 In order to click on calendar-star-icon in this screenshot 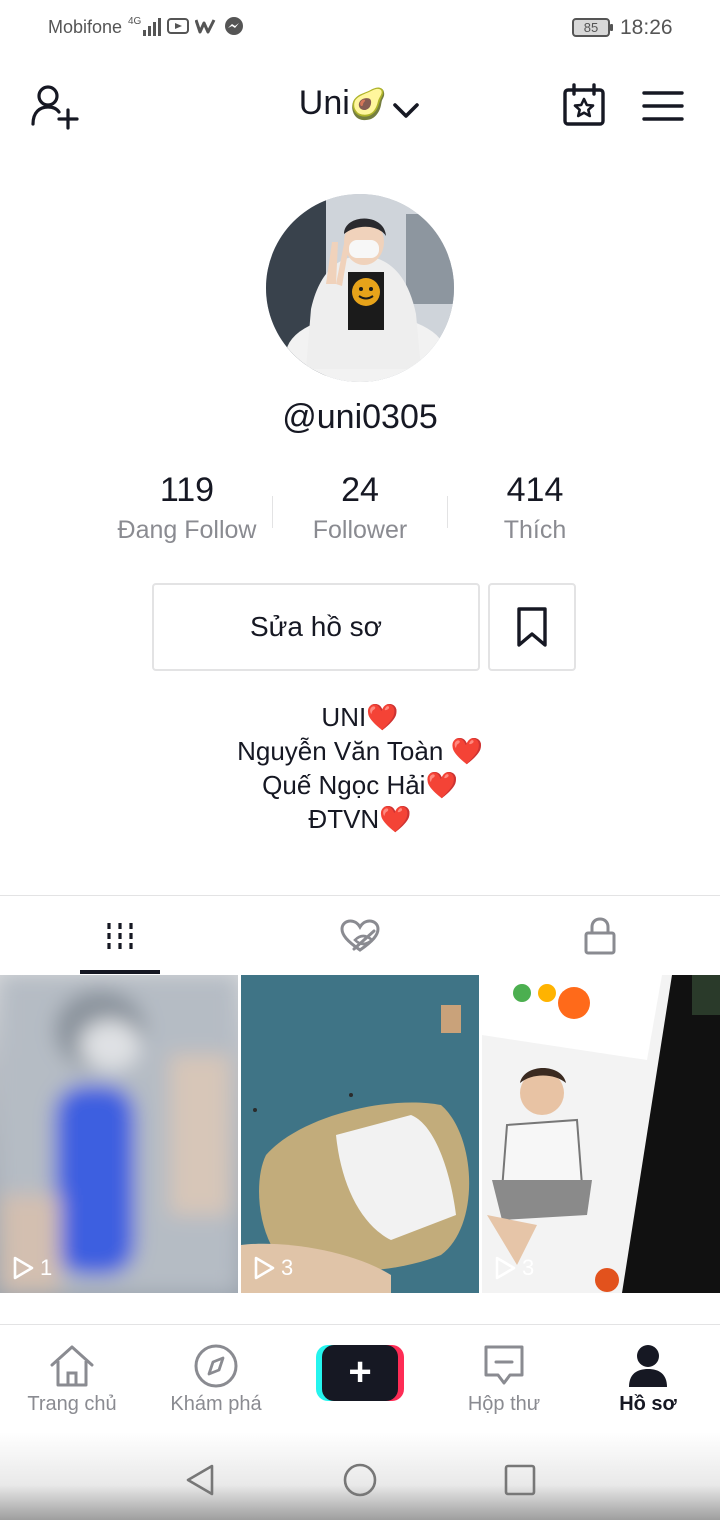, I will do `click(584, 104)`.